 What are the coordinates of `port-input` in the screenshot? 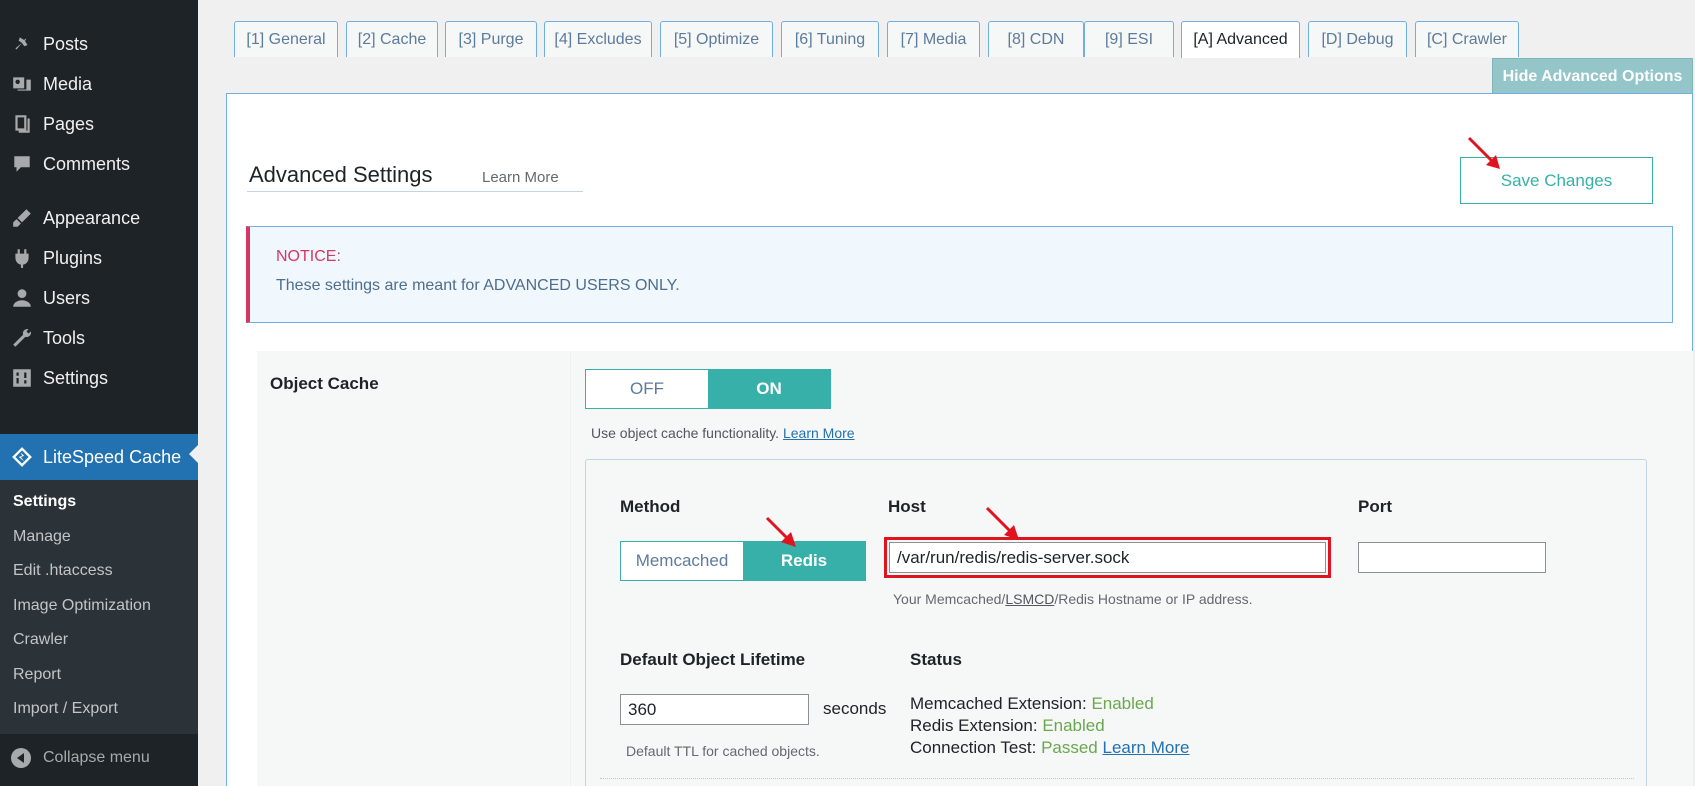 It's located at (1452, 557).